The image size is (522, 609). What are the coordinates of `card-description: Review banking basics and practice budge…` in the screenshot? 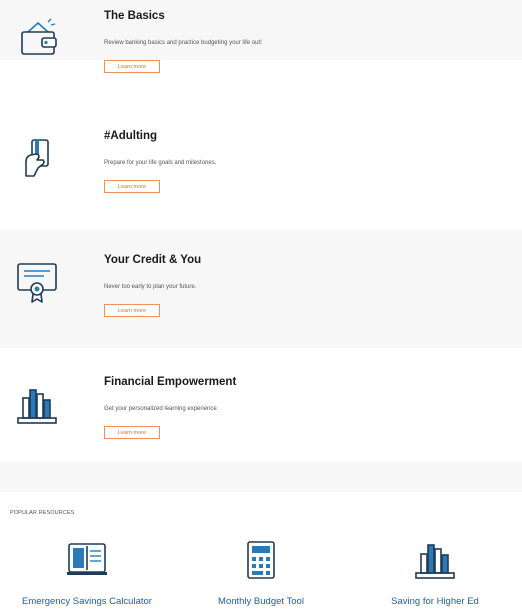 It's located at (183, 43).